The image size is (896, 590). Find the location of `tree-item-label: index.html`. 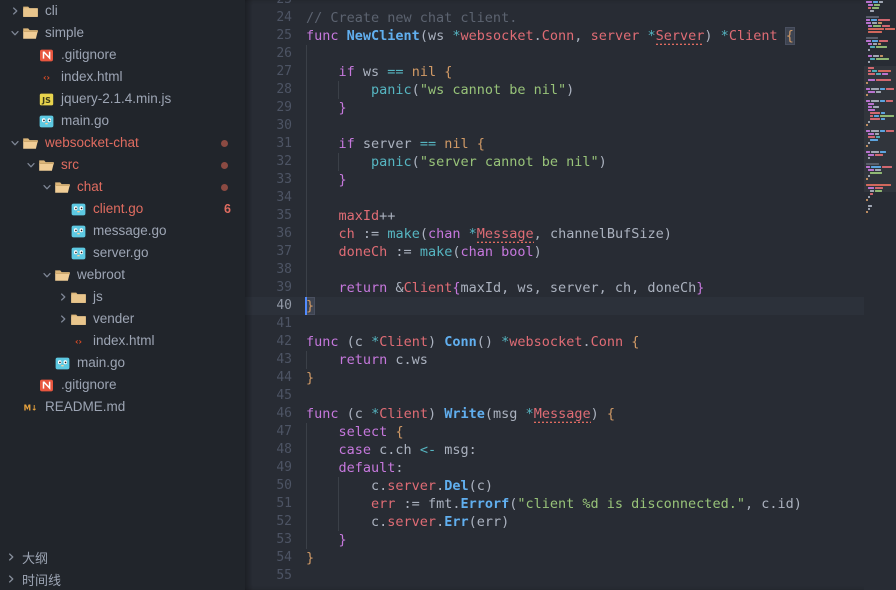

tree-item-label: index.html is located at coordinates (124, 340).